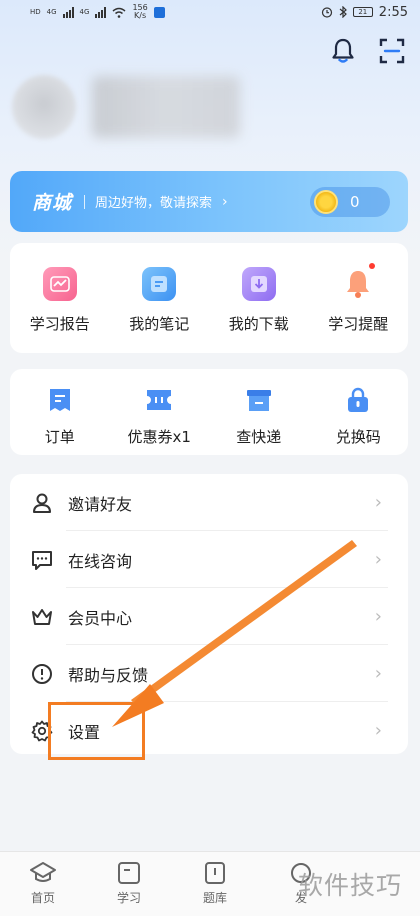 This screenshot has height=916, width=420. What do you see at coordinates (59, 284) in the screenshot?
I see `chart-icon` at bounding box center [59, 284].